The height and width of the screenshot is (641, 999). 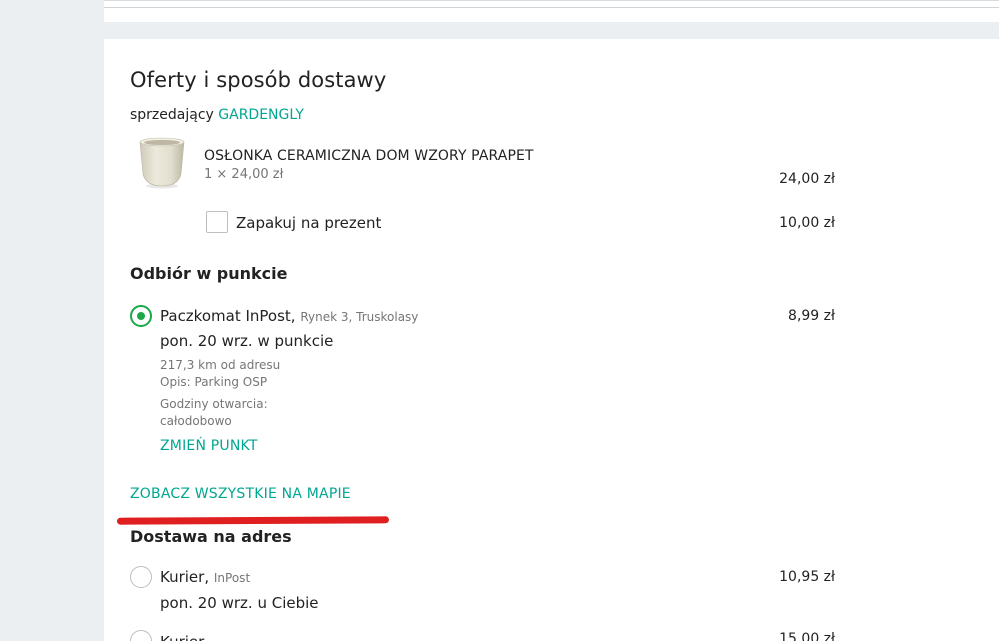 I want to click on product-name: OSŁONKA CERAMICZNA DOM WZORY PARAPET, so click(x=369, y=156).